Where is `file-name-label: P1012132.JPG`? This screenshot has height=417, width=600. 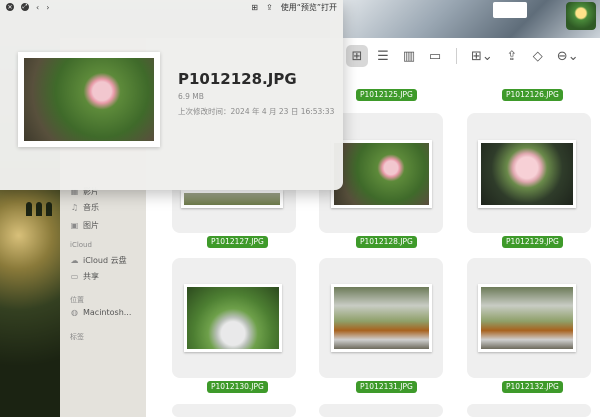 file-name-label: P1012132.JPG is located at coordinates (532, 387).